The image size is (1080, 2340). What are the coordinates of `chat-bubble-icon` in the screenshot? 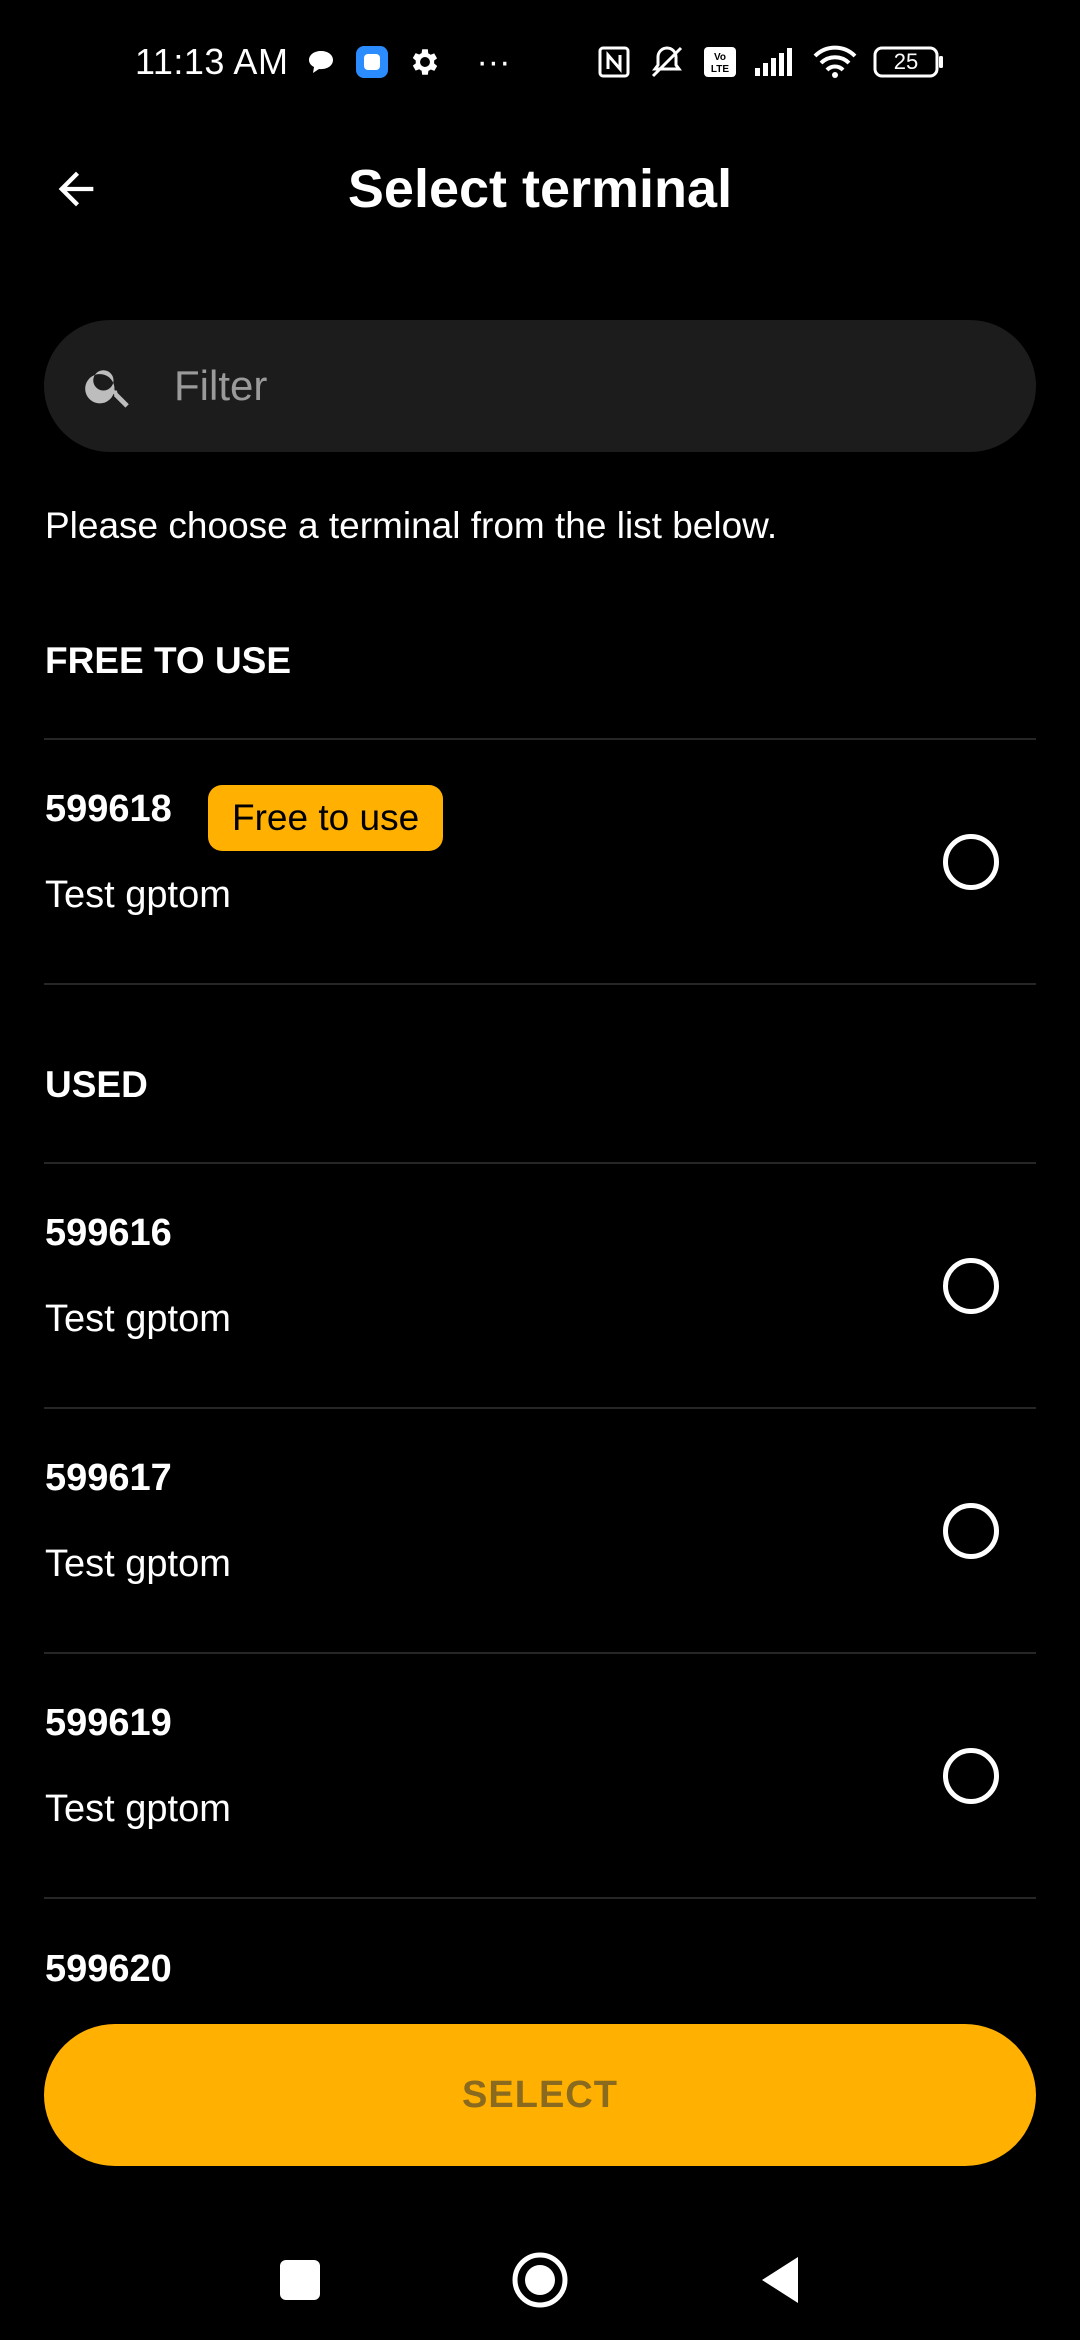 It's located at (321, 62).